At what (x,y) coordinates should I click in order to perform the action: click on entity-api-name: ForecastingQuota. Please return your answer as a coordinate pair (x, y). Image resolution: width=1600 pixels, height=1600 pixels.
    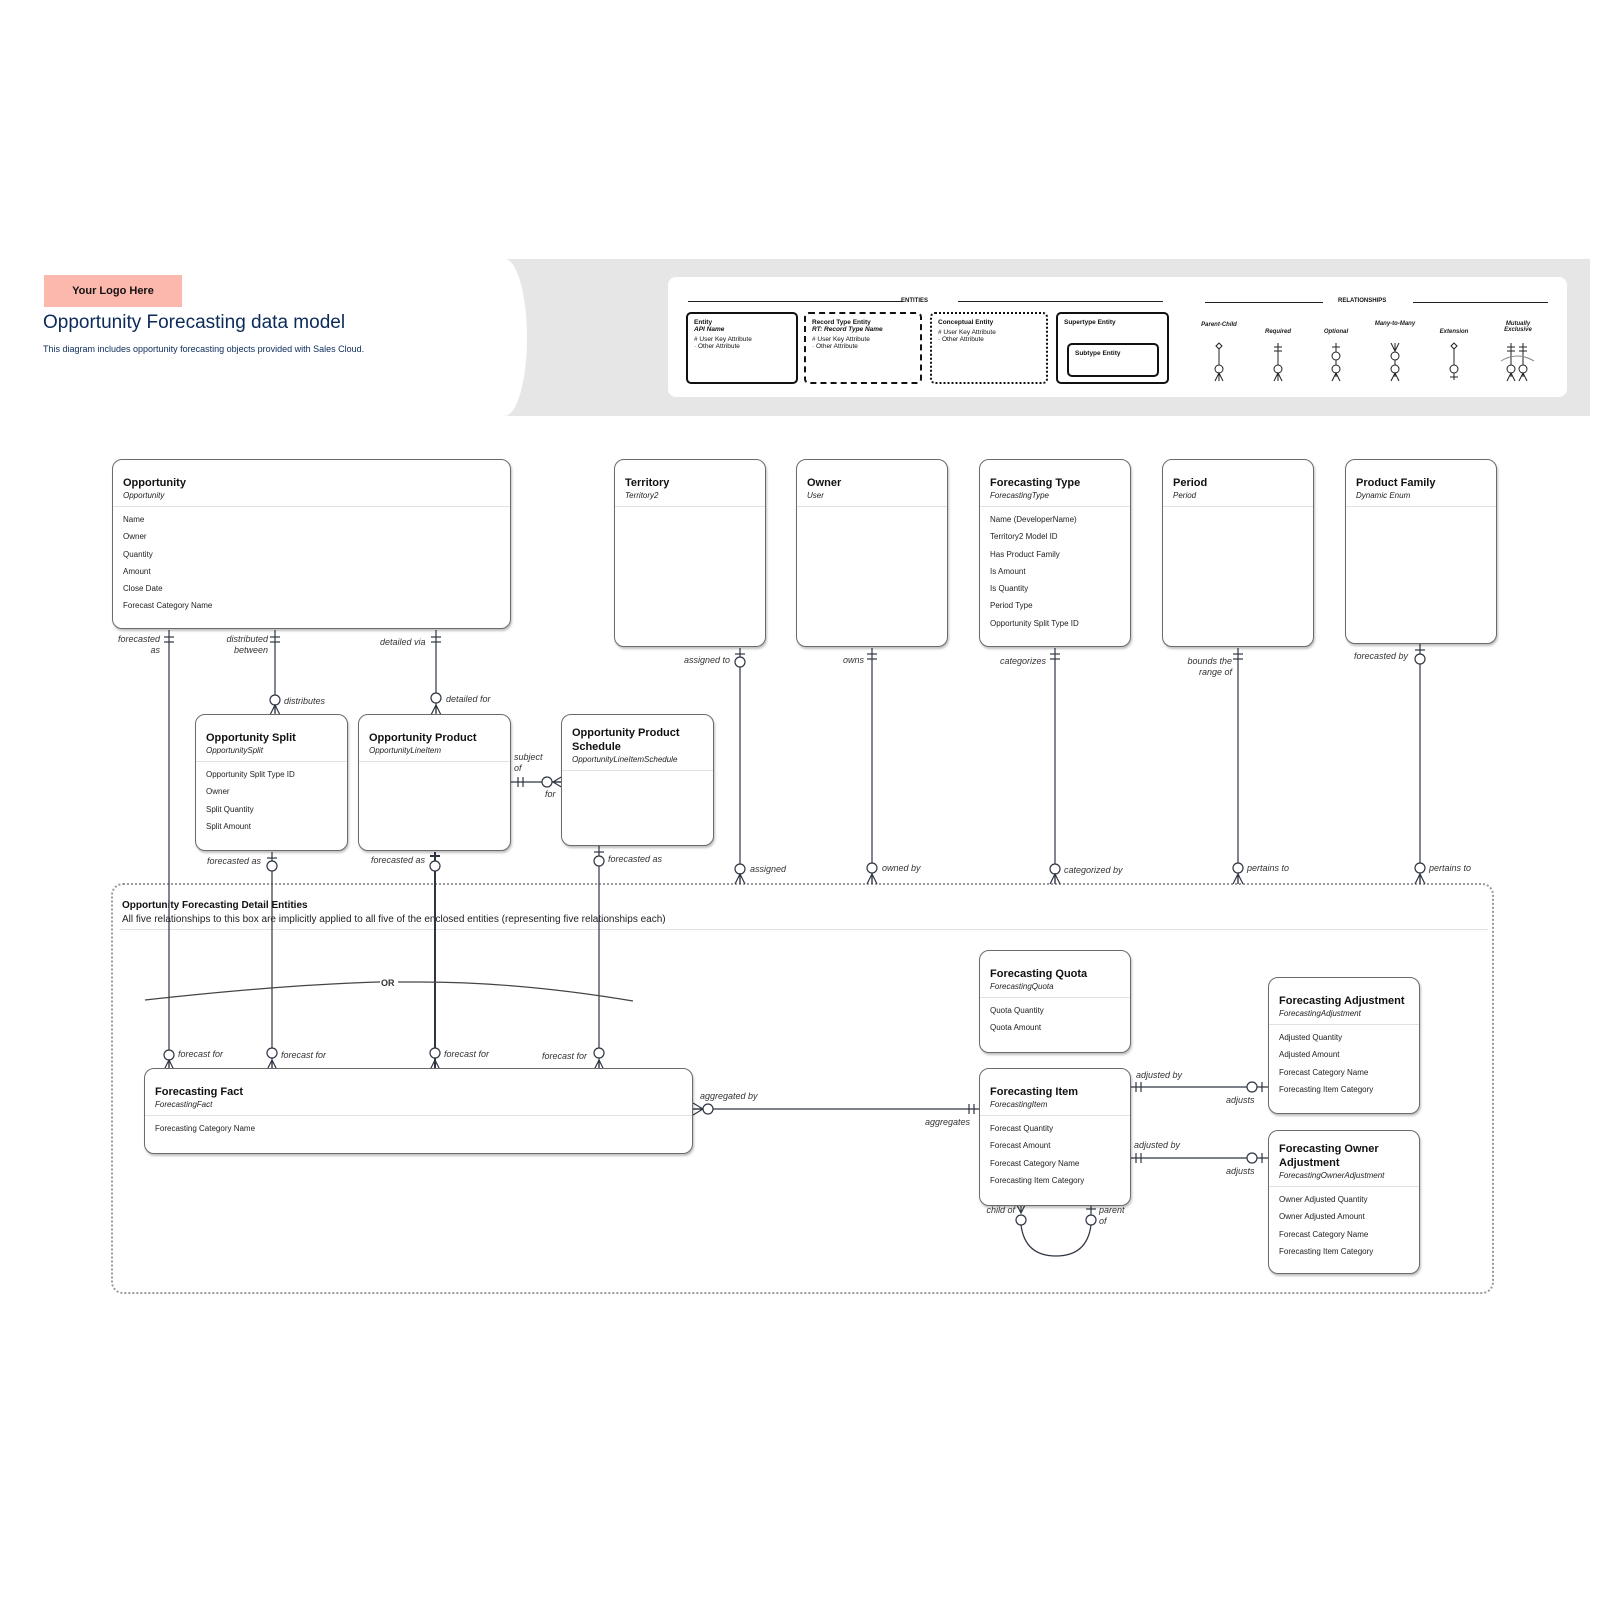
    Looking at the image, I should click on (1022, 986).